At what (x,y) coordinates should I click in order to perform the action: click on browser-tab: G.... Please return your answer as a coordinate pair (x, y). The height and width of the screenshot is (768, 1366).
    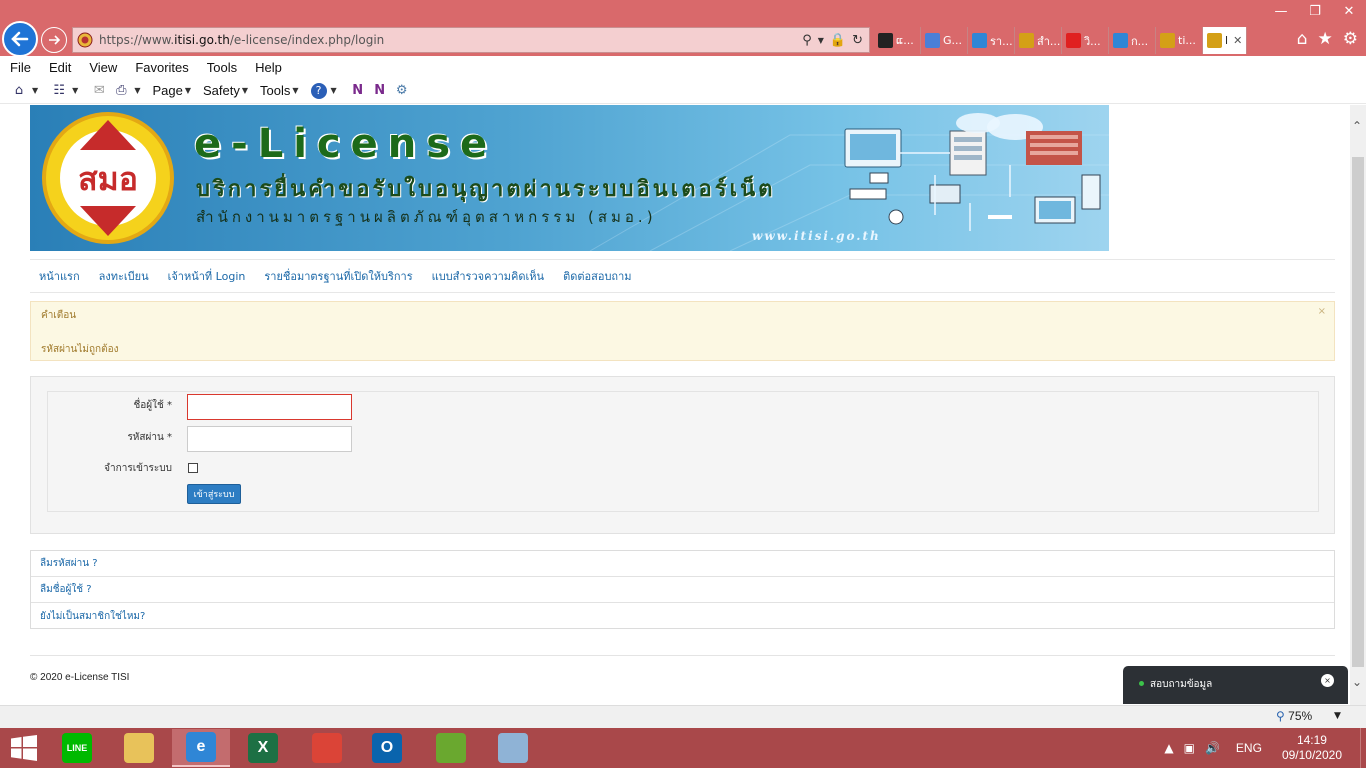
    Looking at the image, I should click on (944, 40).